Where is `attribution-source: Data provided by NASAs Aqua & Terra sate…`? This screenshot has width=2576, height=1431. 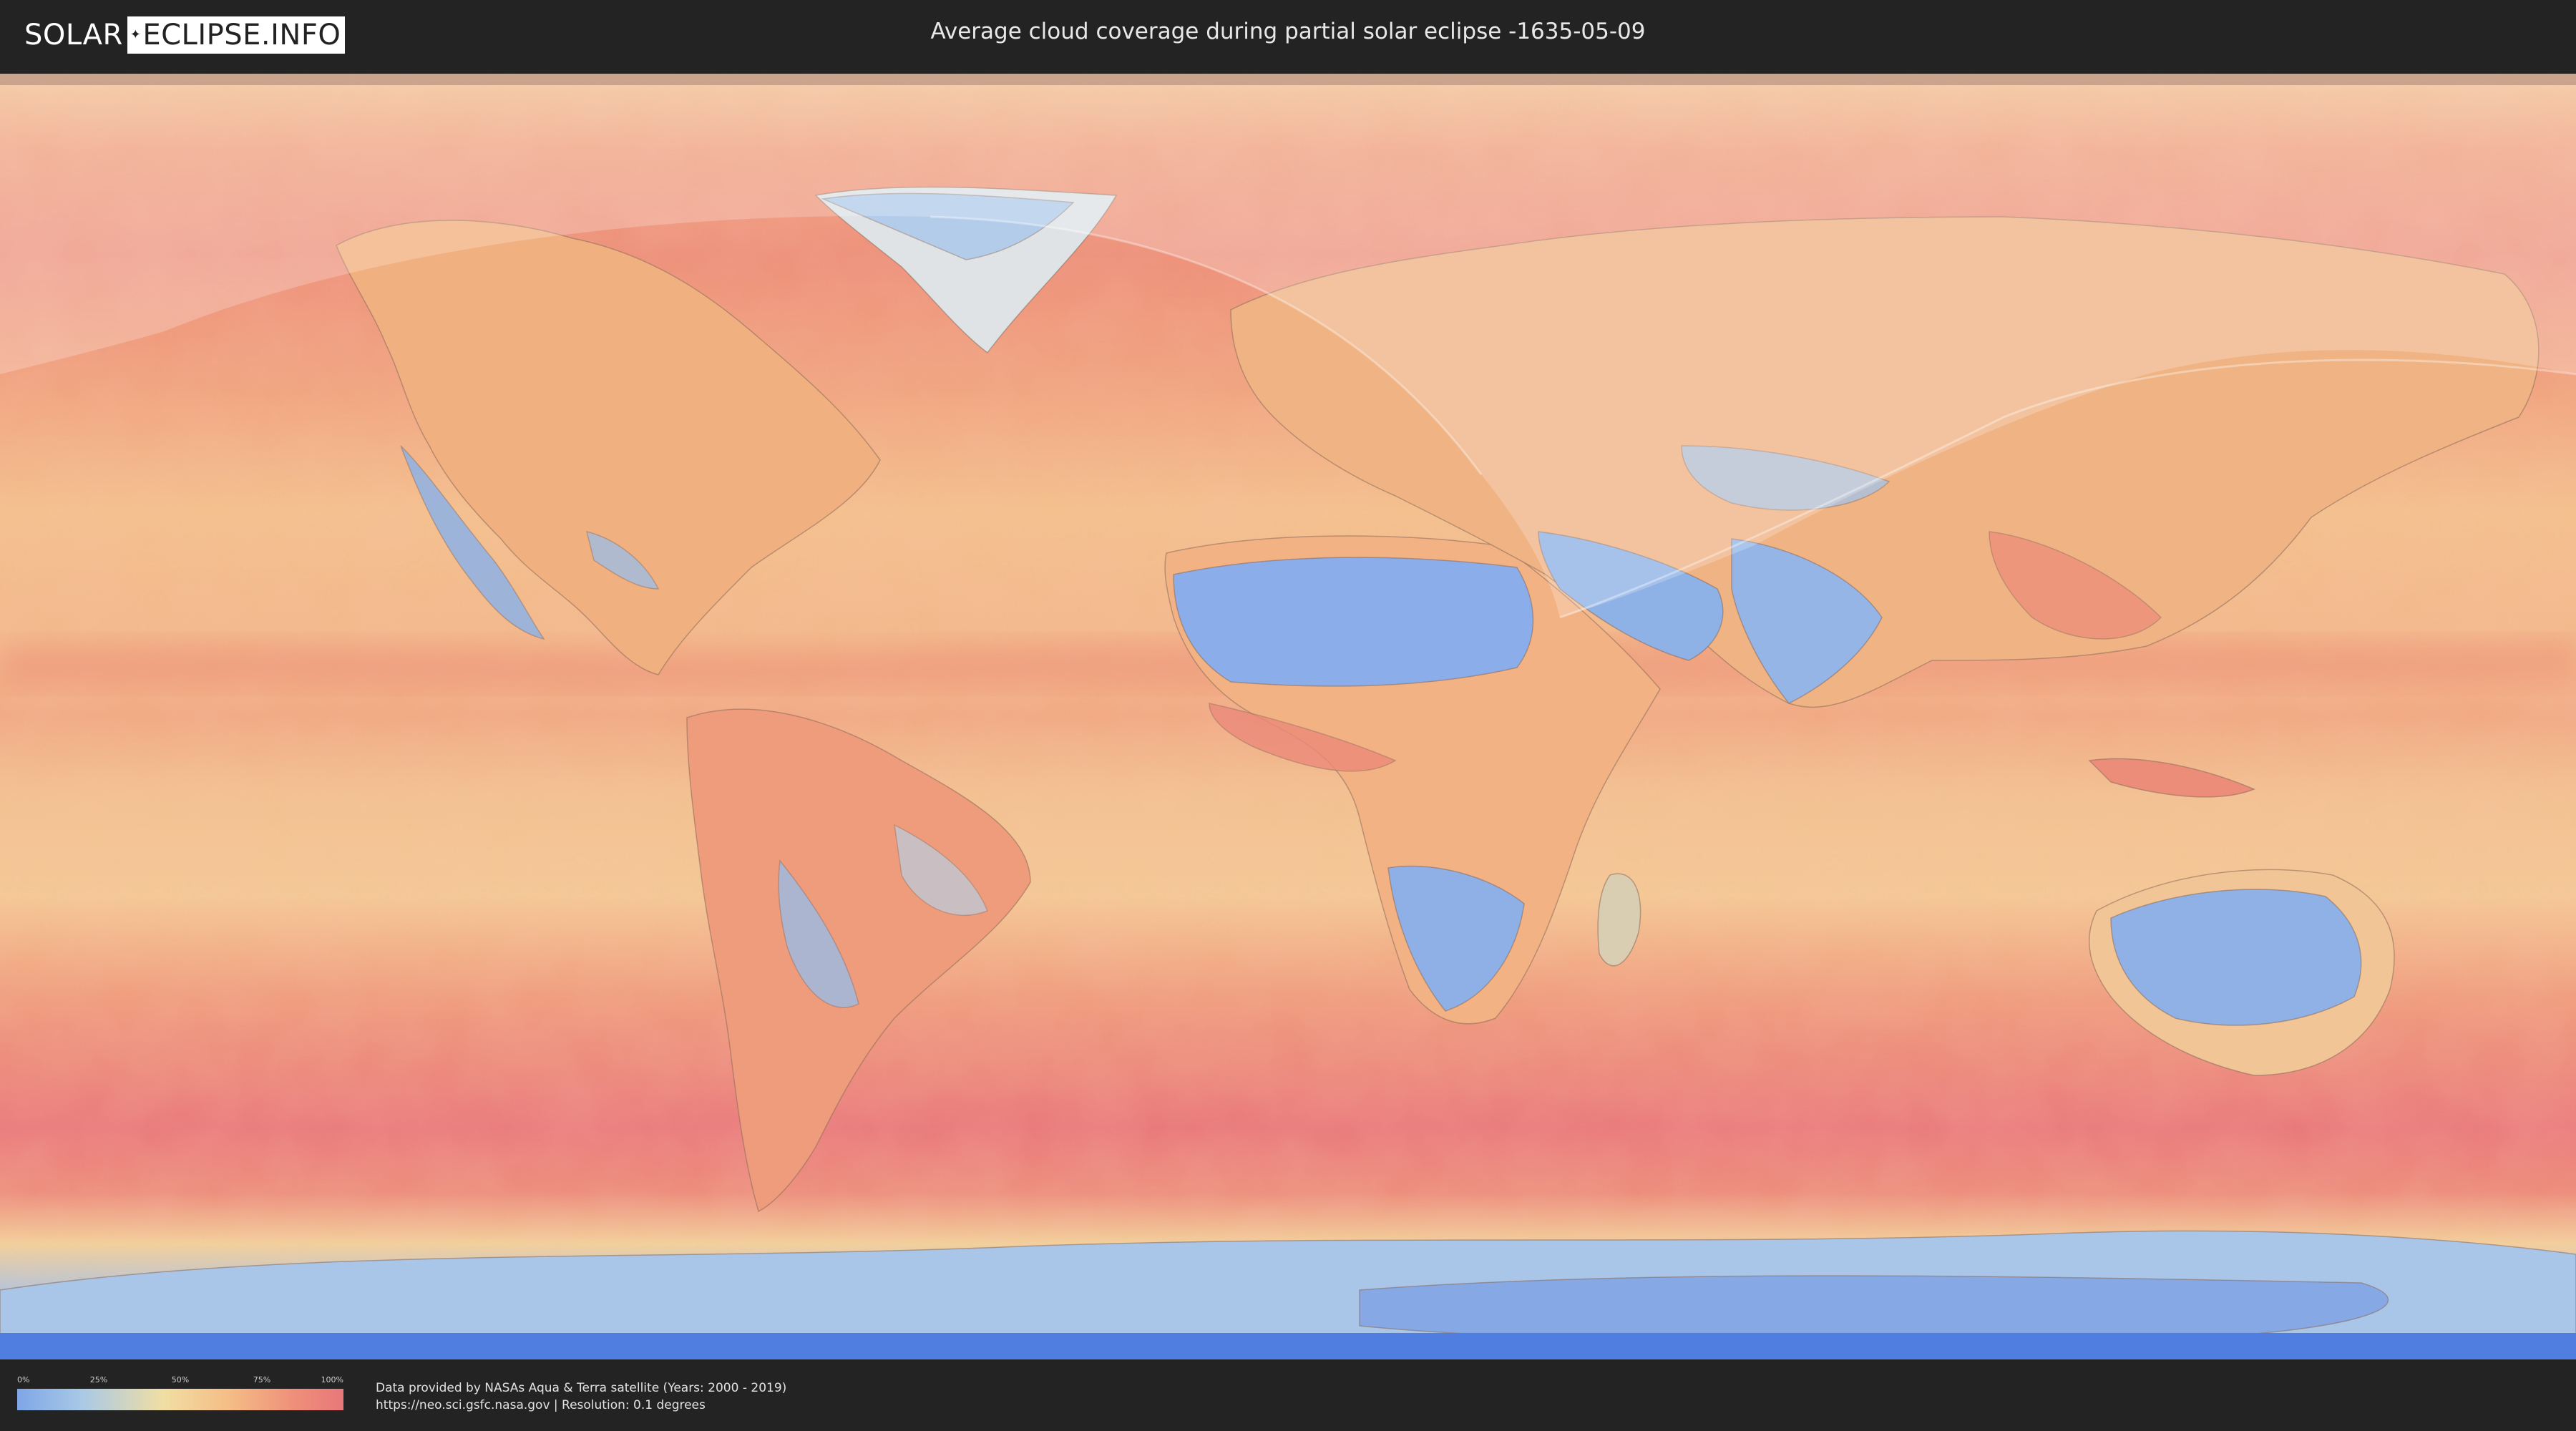
attribution-source: Data provided by NASAs Aqua & Terra sate… is located at coordinates (581, 1388).